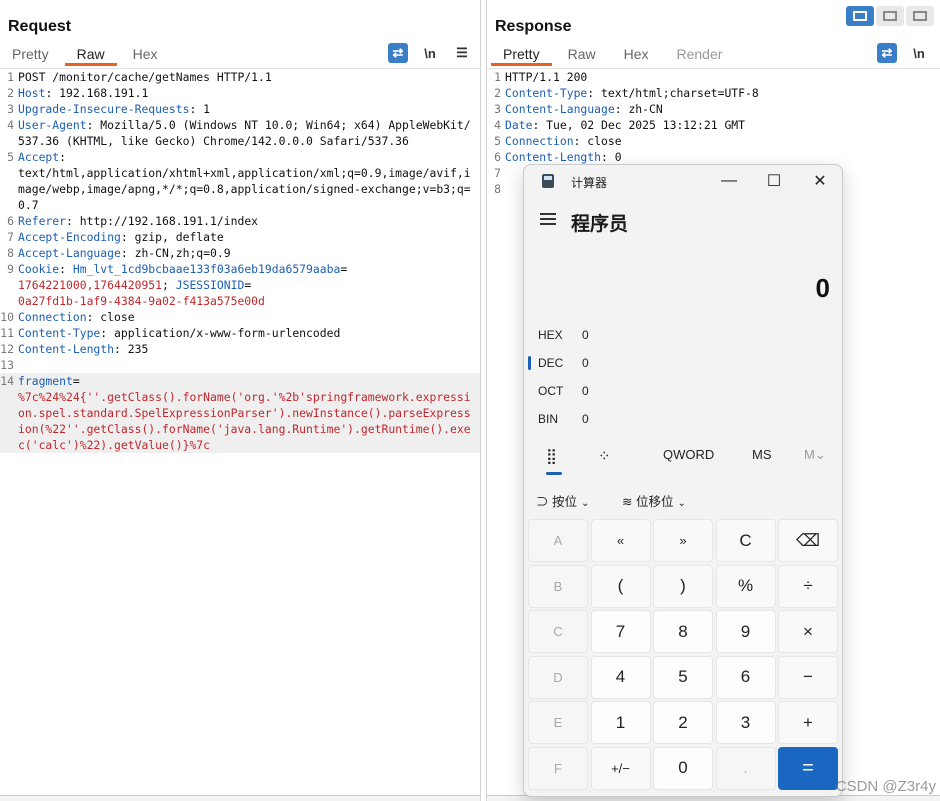 The height and width of the screenshot is (801, 940). What do you see at coordinates (683, 419) in the screenshot?
I see `radix-row-bin: BIN 0` at bounding box center [683, 419].